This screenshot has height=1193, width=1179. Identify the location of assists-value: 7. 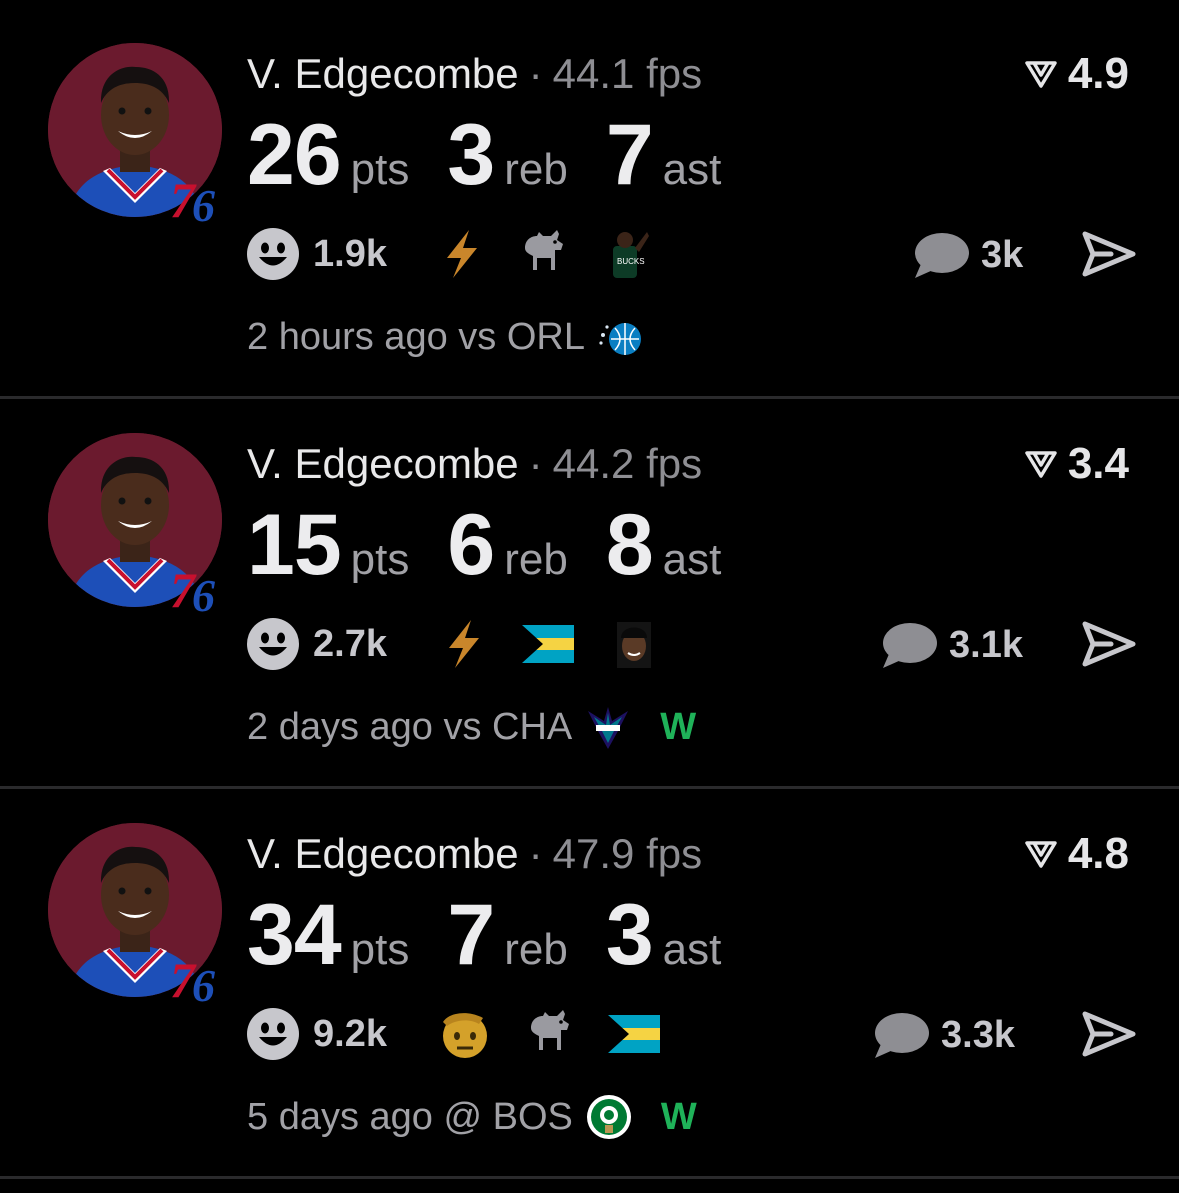
(629, 155).